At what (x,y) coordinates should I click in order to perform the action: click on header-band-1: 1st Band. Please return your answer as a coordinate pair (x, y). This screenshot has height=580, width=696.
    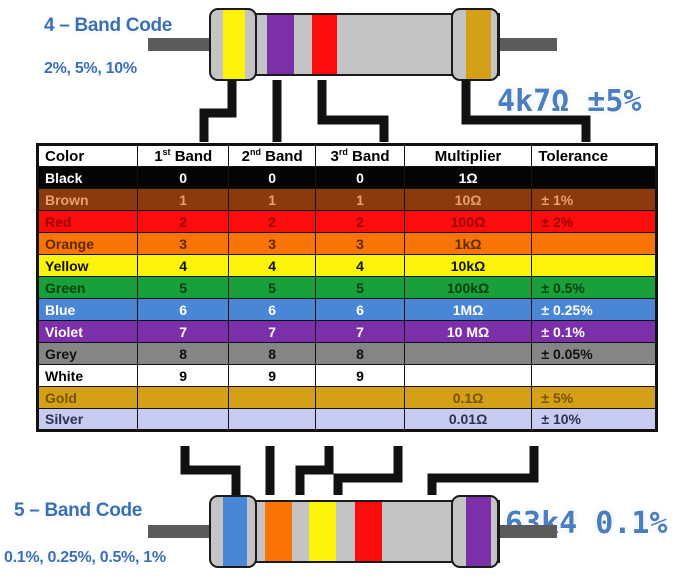
    Looking at the image, I should click on (183, 155).